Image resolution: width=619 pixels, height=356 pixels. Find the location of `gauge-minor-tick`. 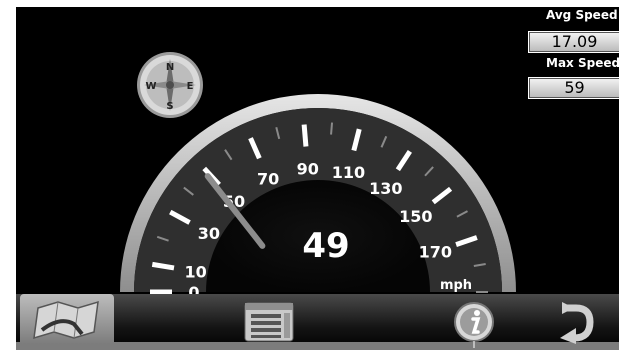

gauge-minor-tick is located at coordinates (332, 128).